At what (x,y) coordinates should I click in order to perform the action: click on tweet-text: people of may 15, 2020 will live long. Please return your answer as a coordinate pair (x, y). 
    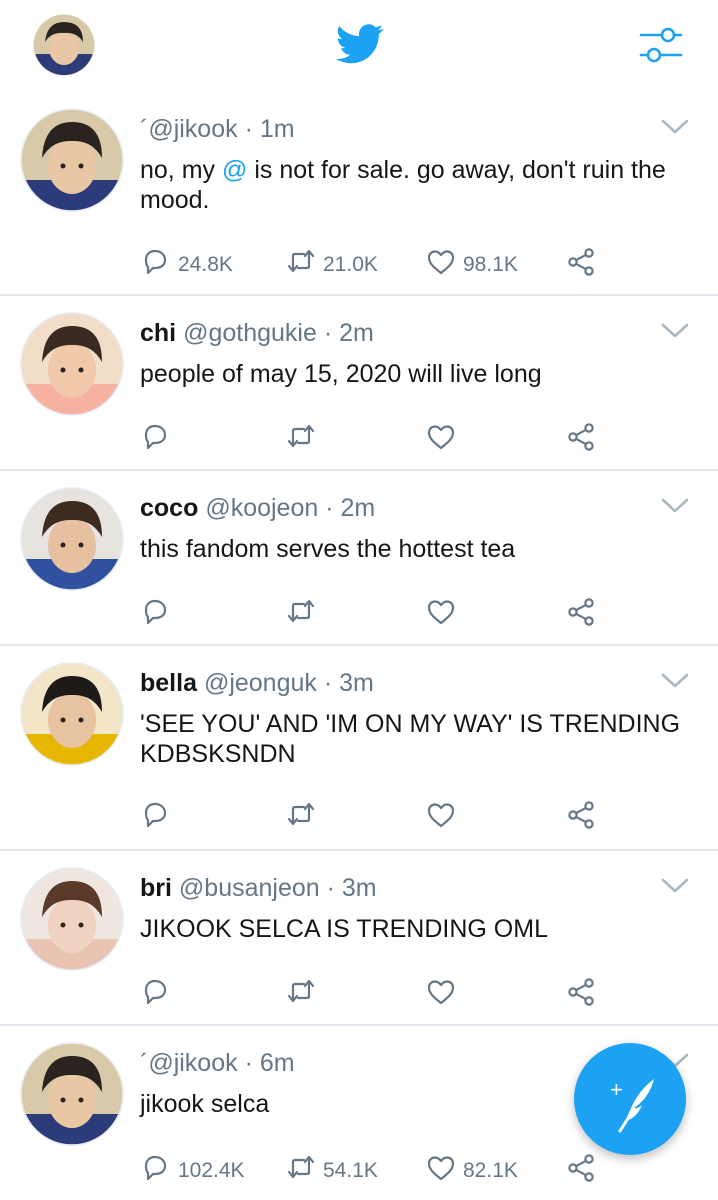
    Looking at the image, I should click on (410, 374).